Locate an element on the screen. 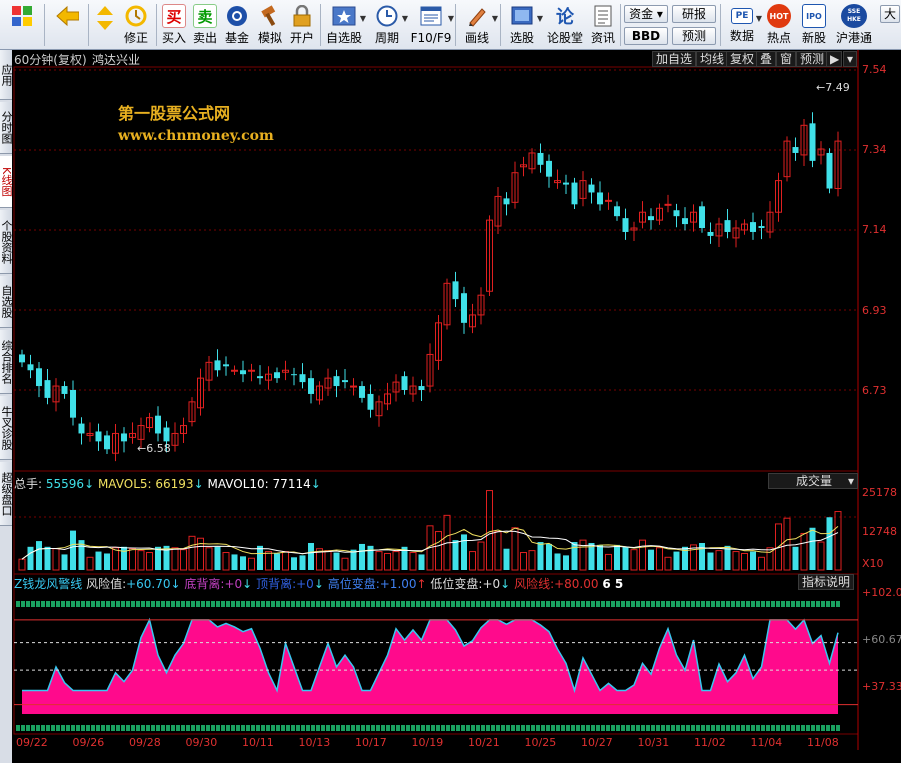  fix-button: 修正 is located at coordinates (136, 25).